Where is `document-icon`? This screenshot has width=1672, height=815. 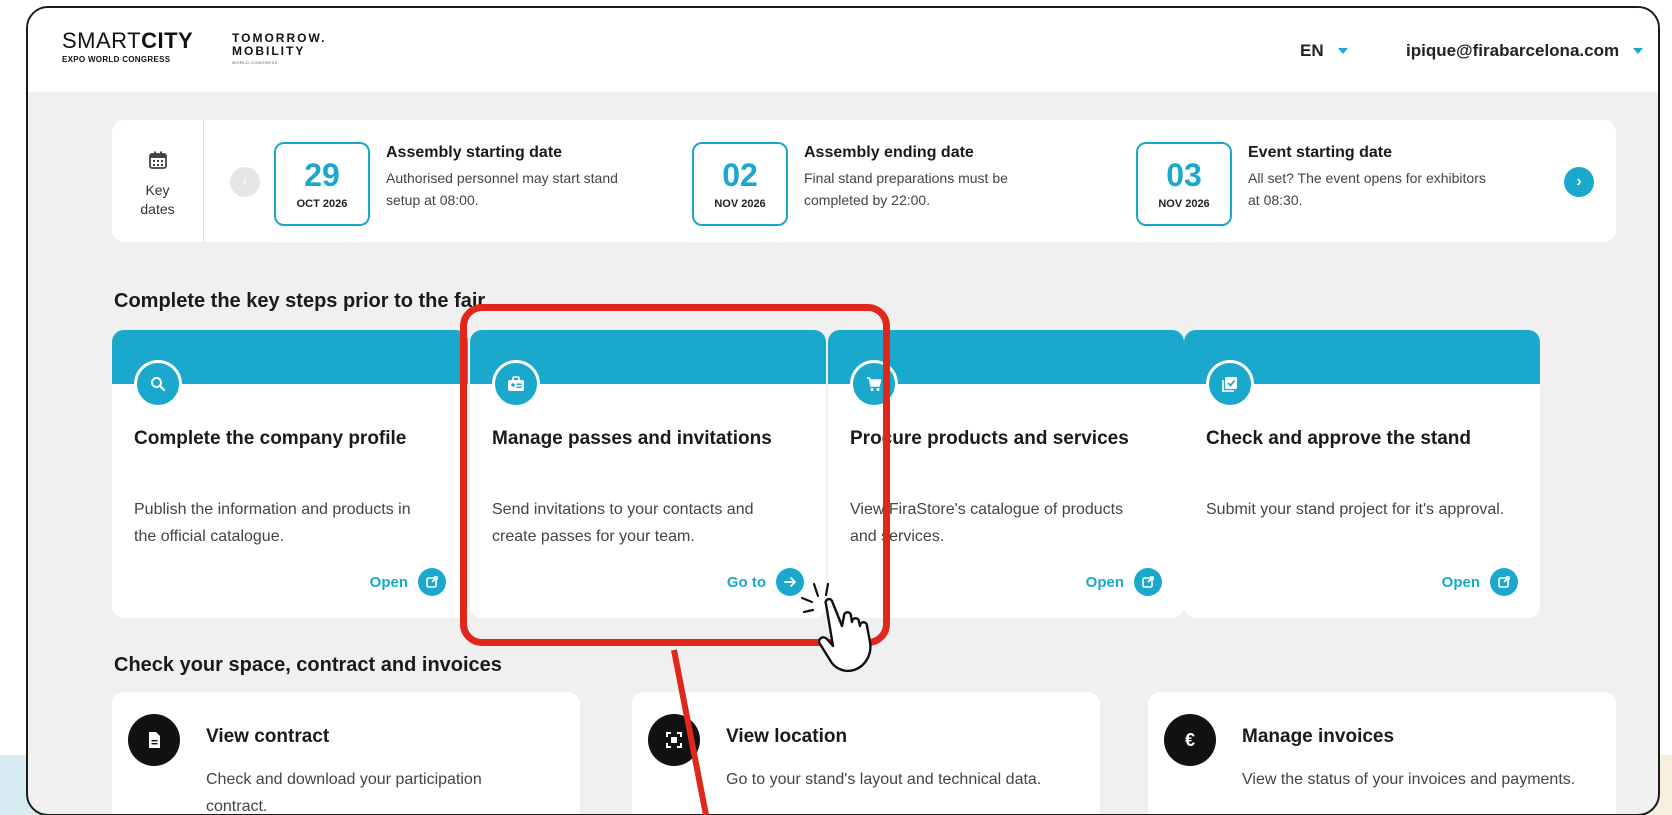 document-icon is located at coordinates (154, 740).